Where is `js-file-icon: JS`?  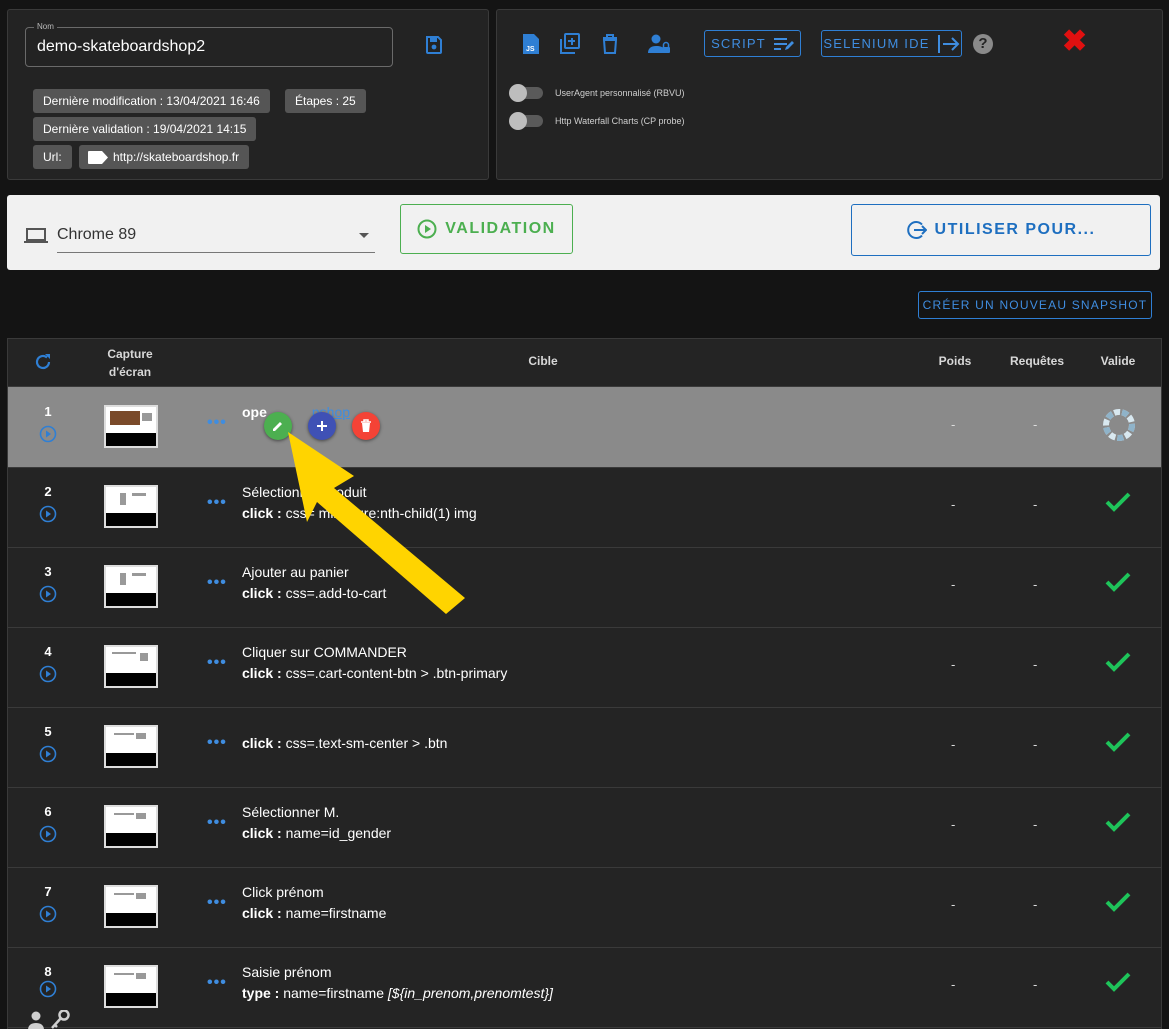
js-file-icon: JS is located at coordinates (531, 46).